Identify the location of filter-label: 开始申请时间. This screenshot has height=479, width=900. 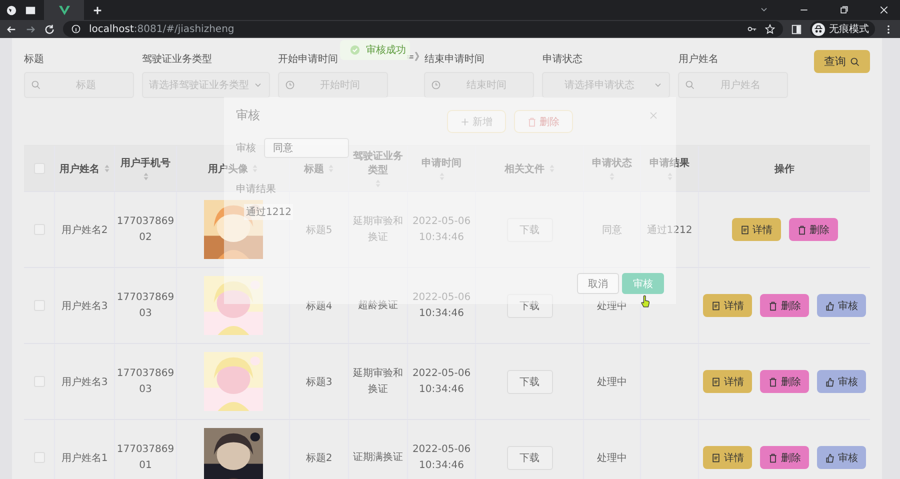
(308, 59).